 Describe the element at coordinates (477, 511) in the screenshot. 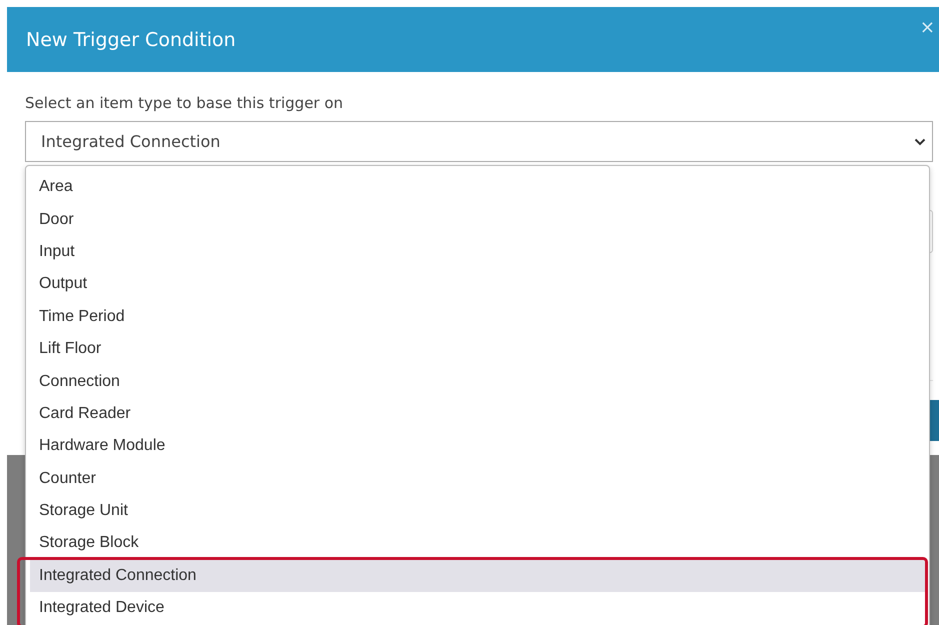

I see `dropdown-option: Storage Unit` at that location.